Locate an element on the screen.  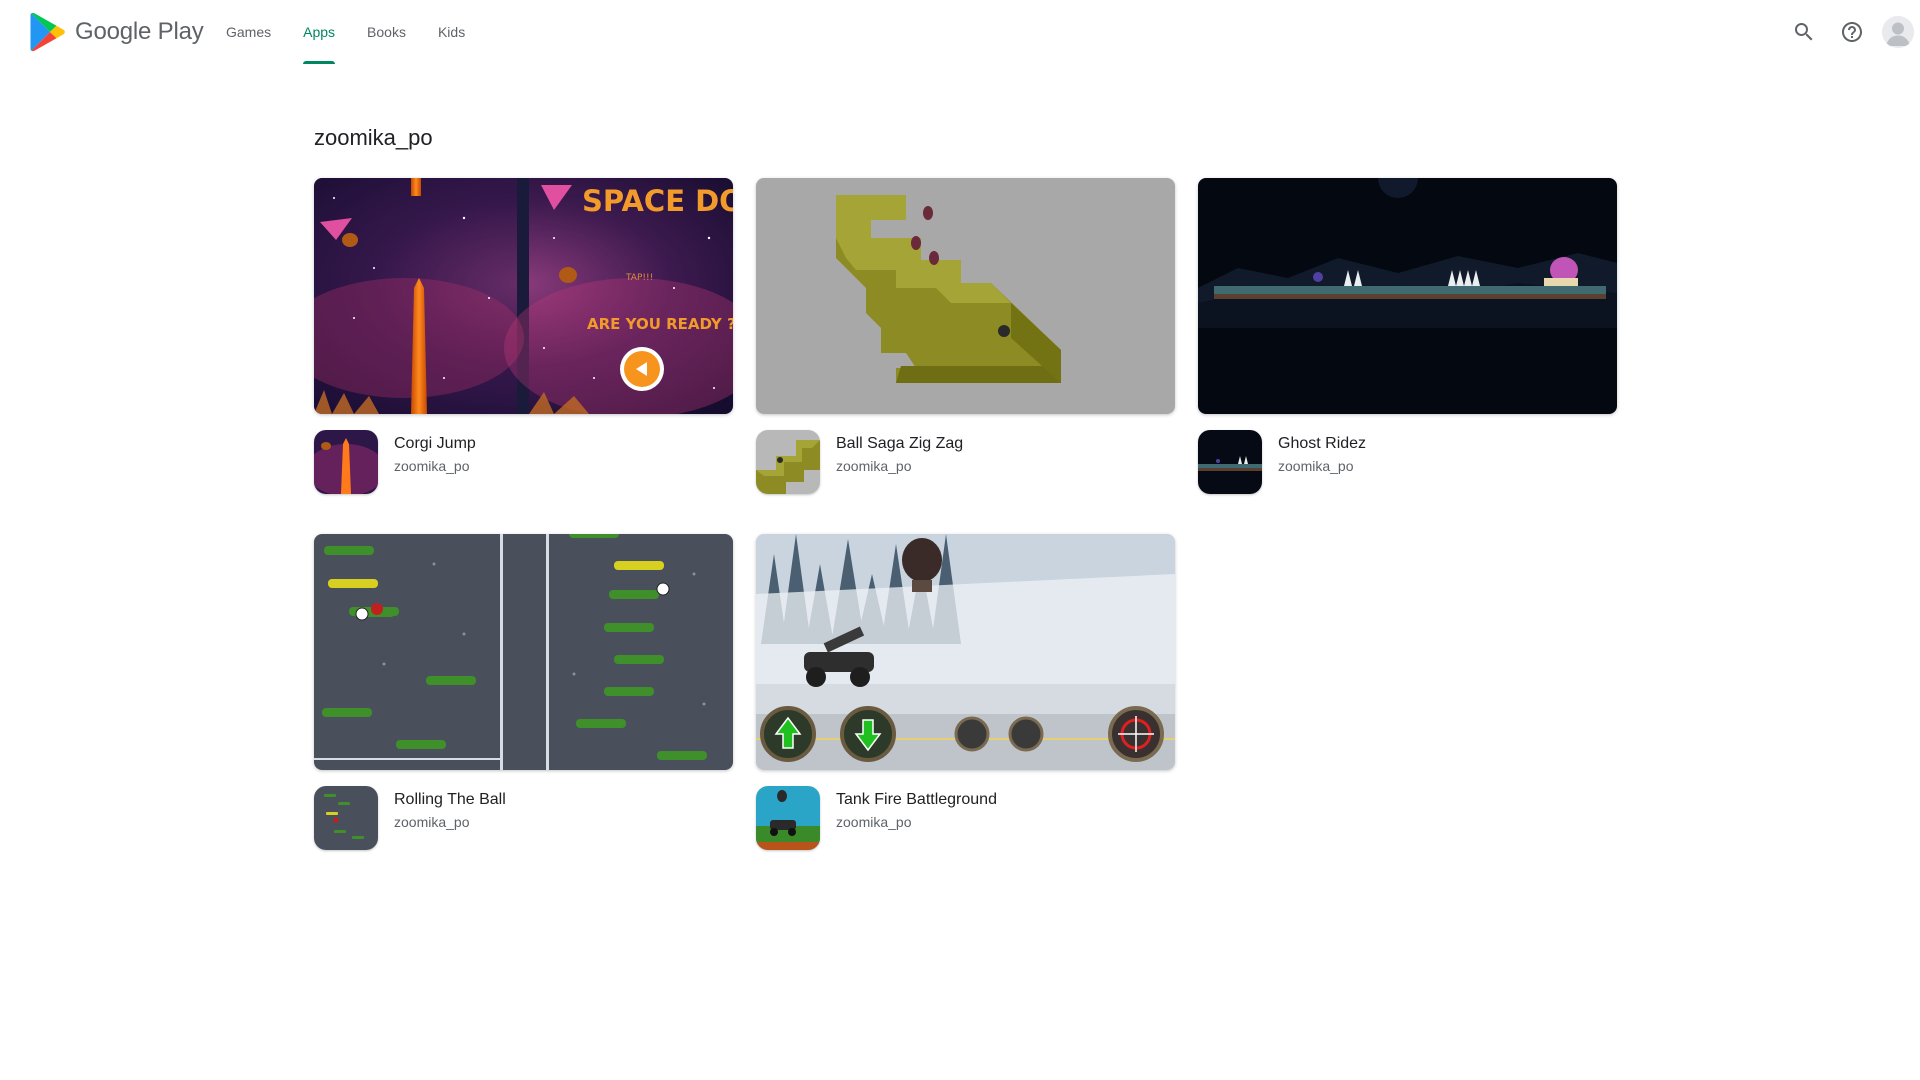
search-icon is located at coordinates (1804, 32).